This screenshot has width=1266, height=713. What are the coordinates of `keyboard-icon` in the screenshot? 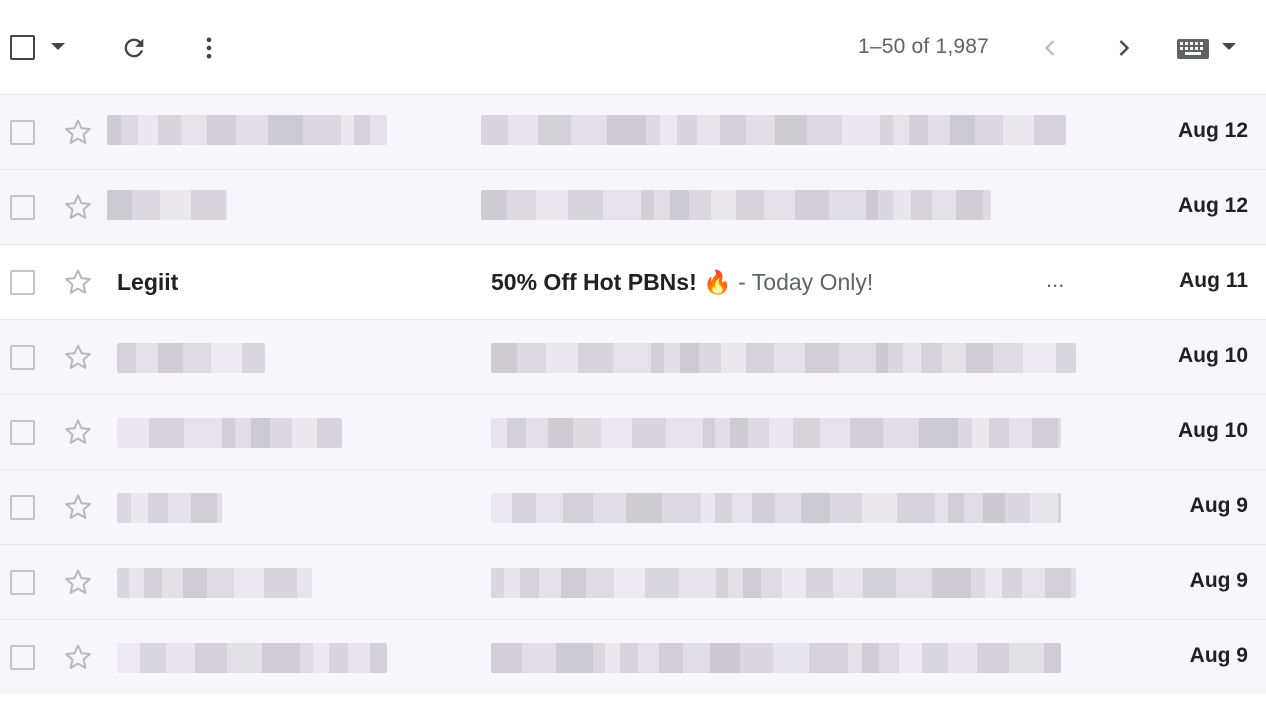 It's located at (1193, 49).